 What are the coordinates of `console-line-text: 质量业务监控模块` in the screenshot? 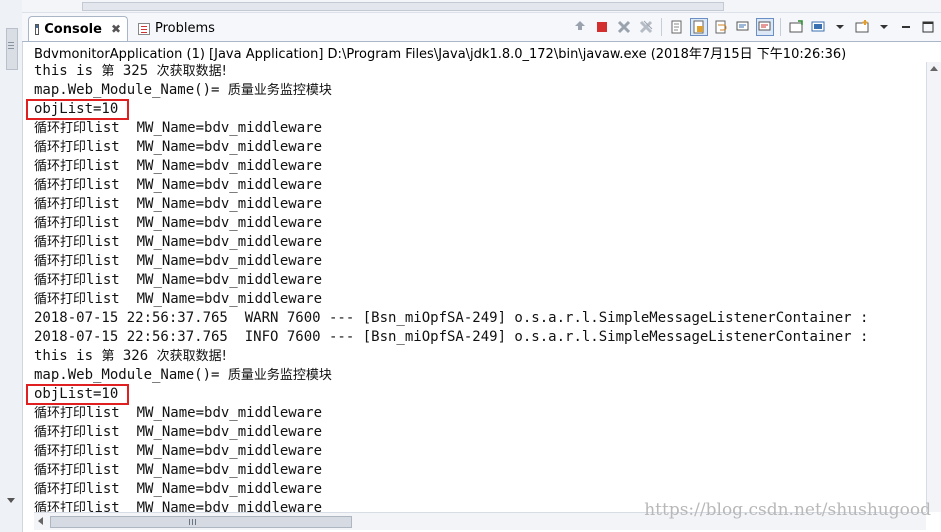 It's located at (279, 375).